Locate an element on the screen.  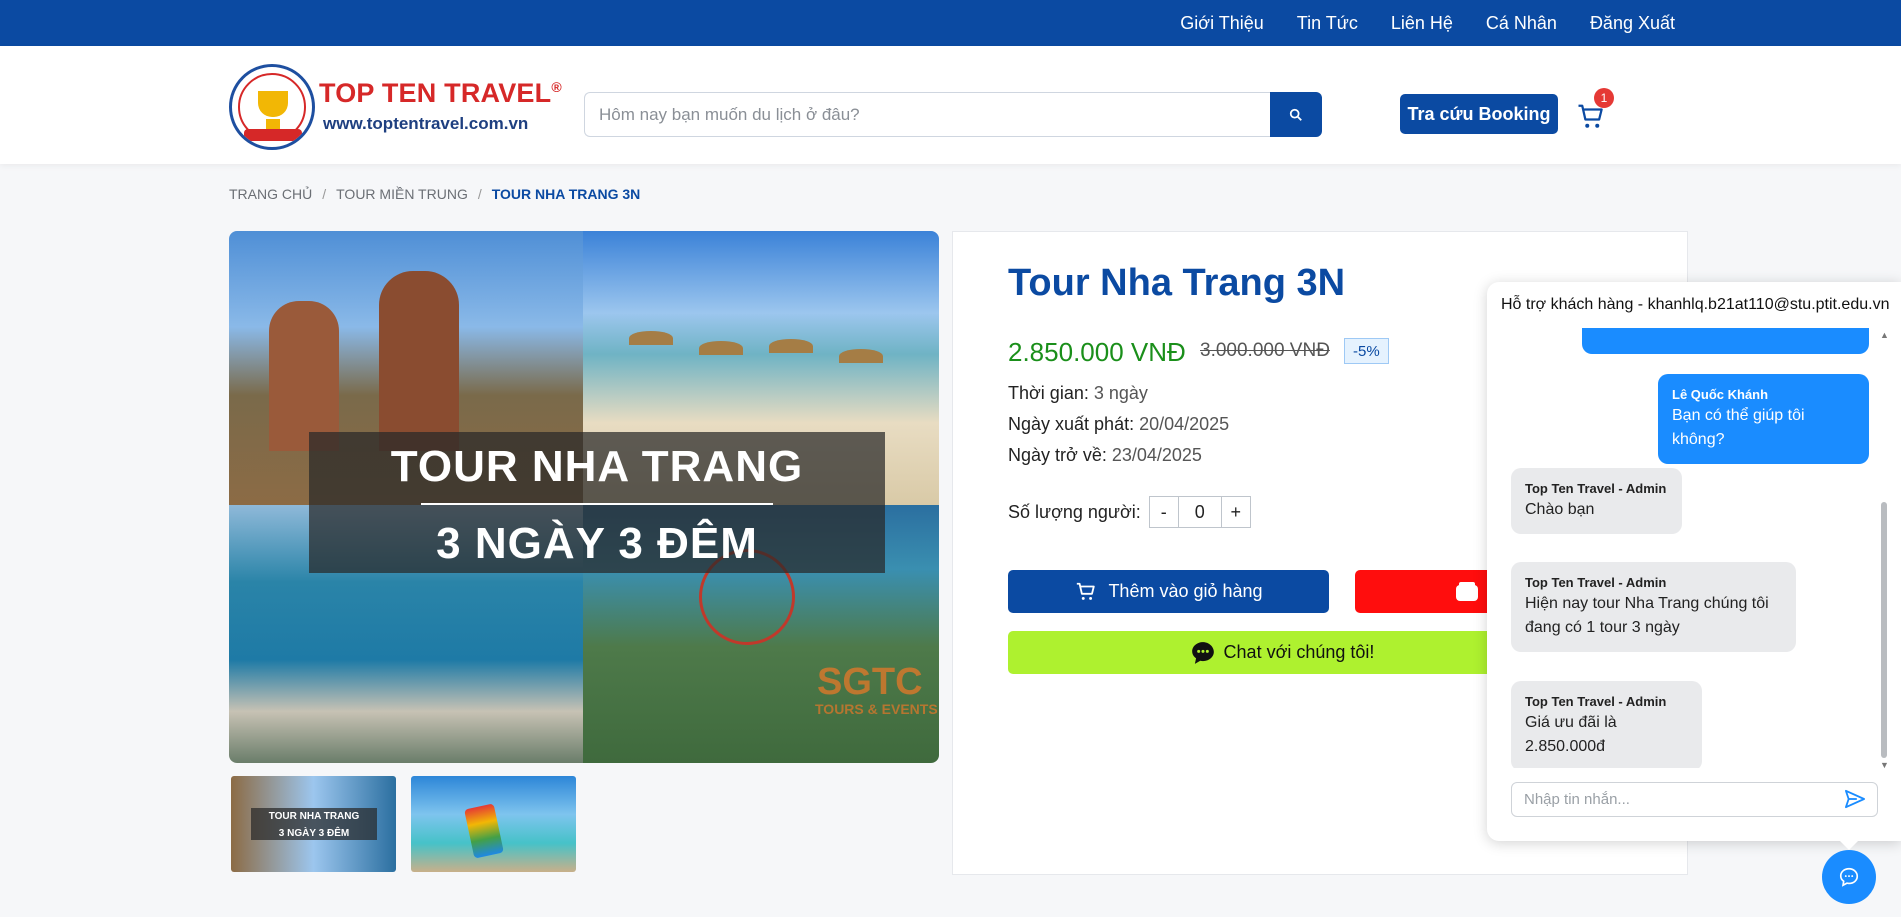
scroll-up-arrow: ▲ is located at coordinates (1884, 335).